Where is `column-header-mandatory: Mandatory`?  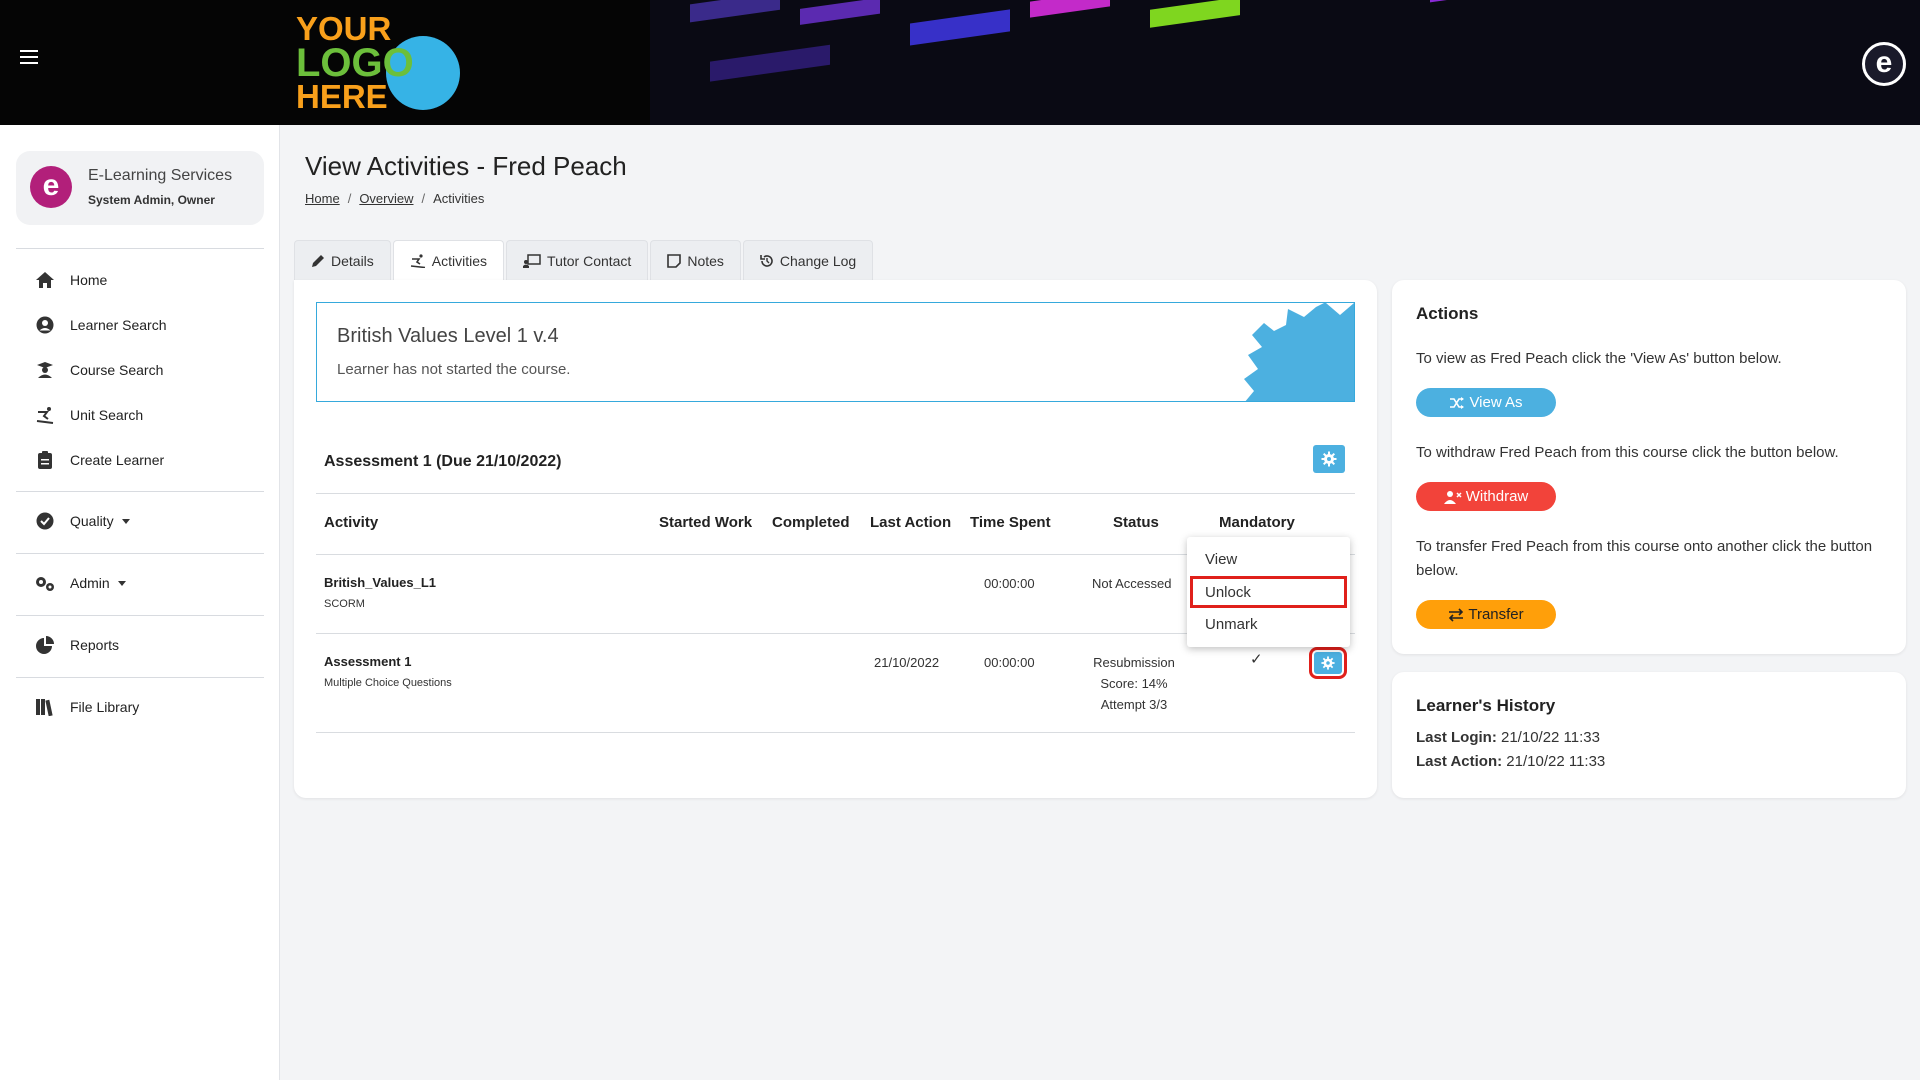 column-header-mandatory: Mandatory is located at coordinates (1257, 522).